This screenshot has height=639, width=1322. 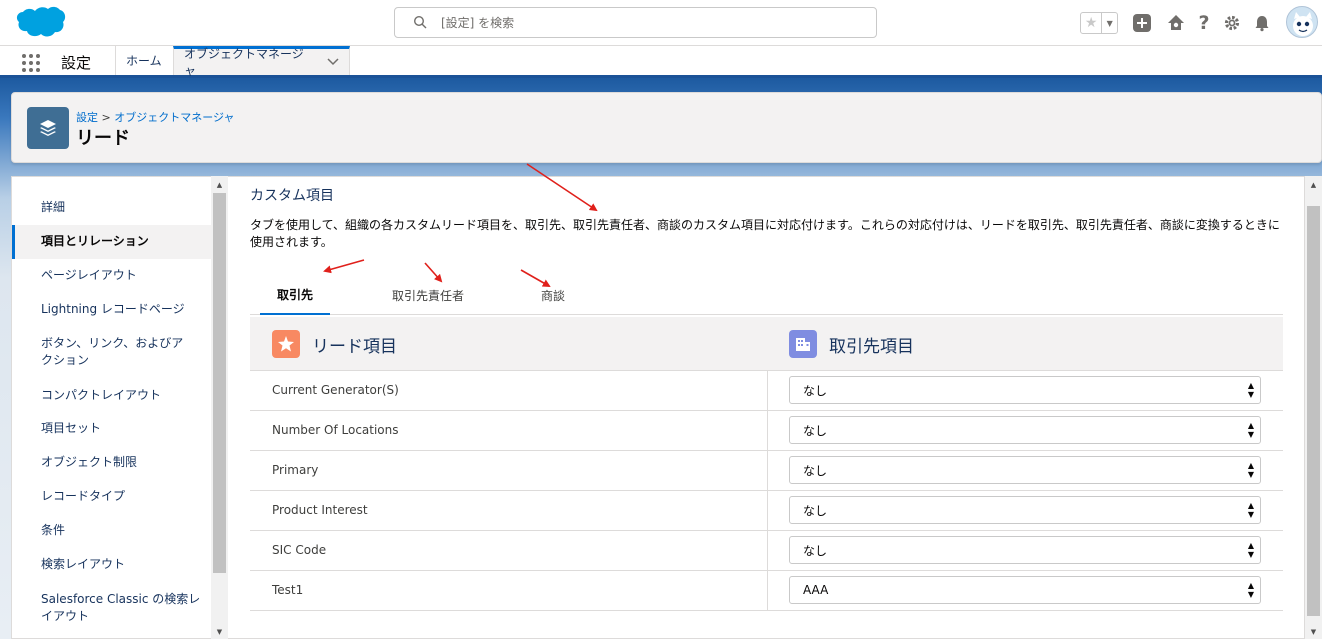 I want to click on lead-field-name: SIC Code, so click(x=299, y=550).